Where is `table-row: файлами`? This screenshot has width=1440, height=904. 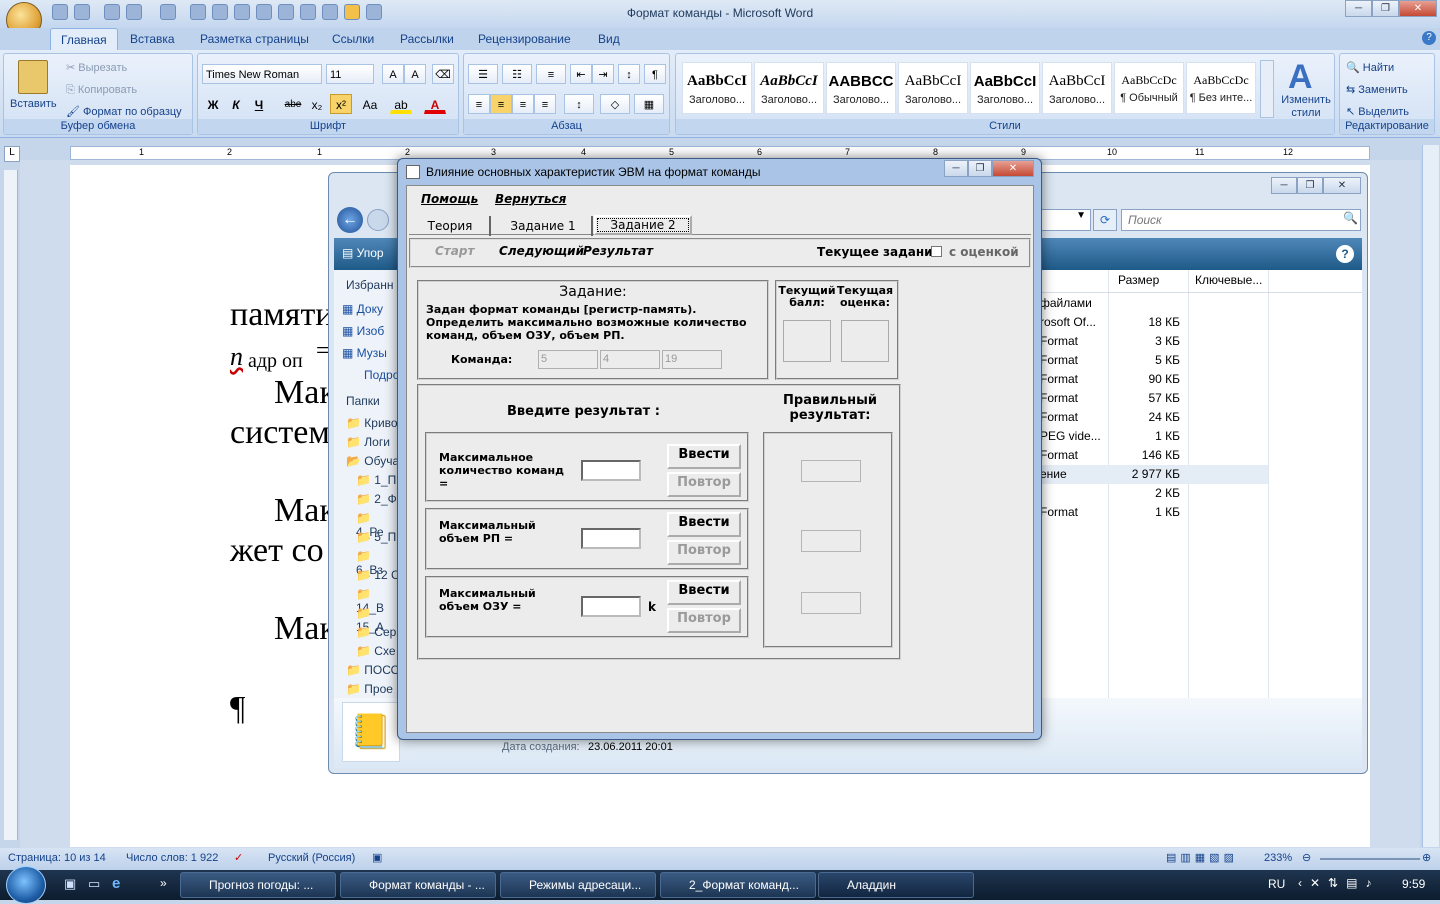
table-row: файлами is located at coordinates (1153, 303).